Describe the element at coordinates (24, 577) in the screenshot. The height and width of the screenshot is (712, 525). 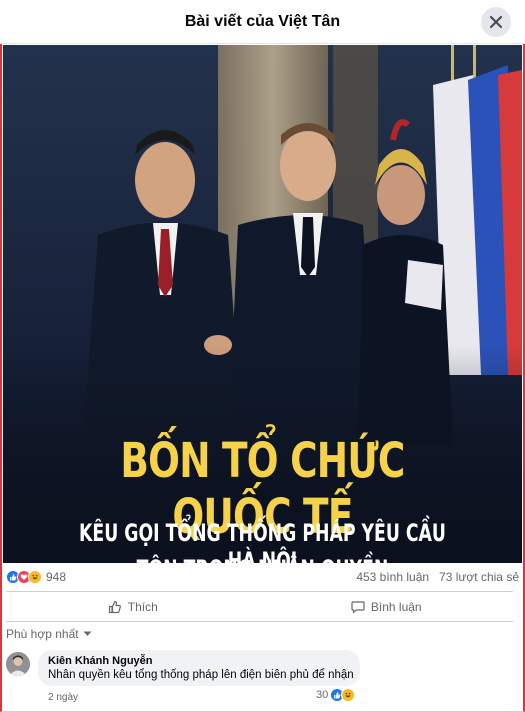
I see `reaction-icons` at that location.